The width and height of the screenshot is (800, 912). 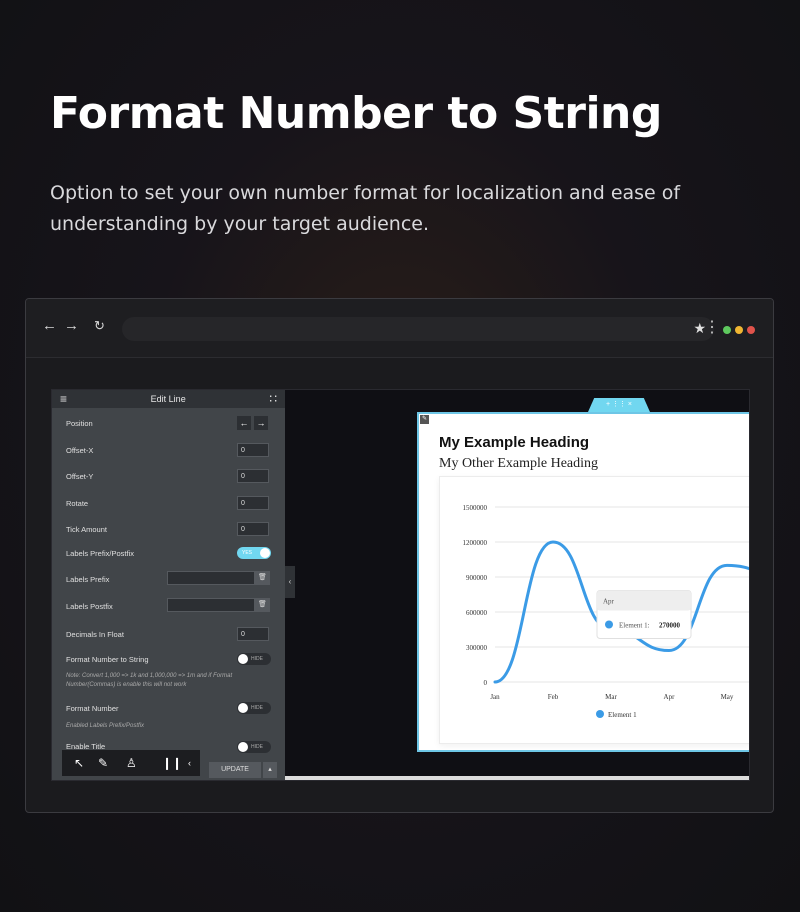 I want to click on update-options-button: ▴, so click(x=270, y=770).